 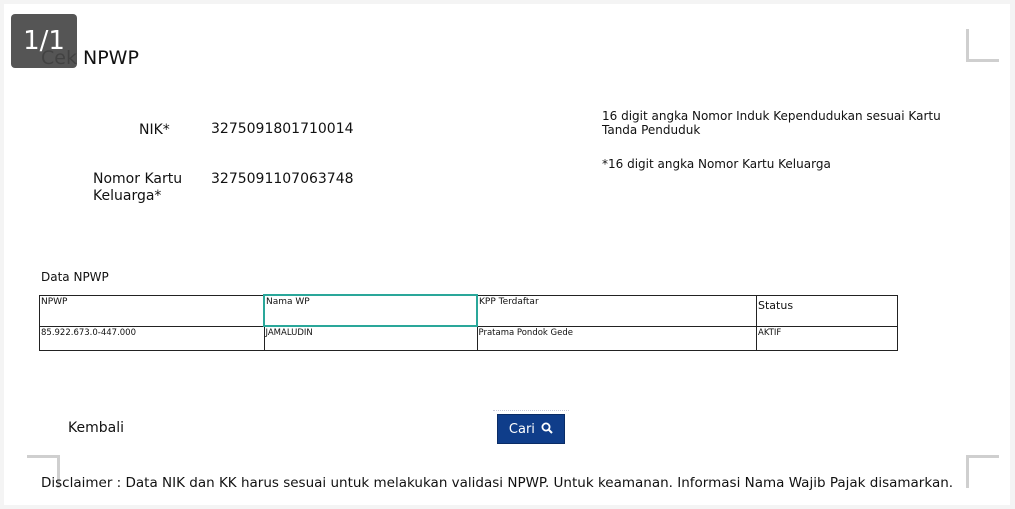 I want to click on kk-hint: *16 digit angka Nomor Kartu Keluarga, so click(x=716, y=164).